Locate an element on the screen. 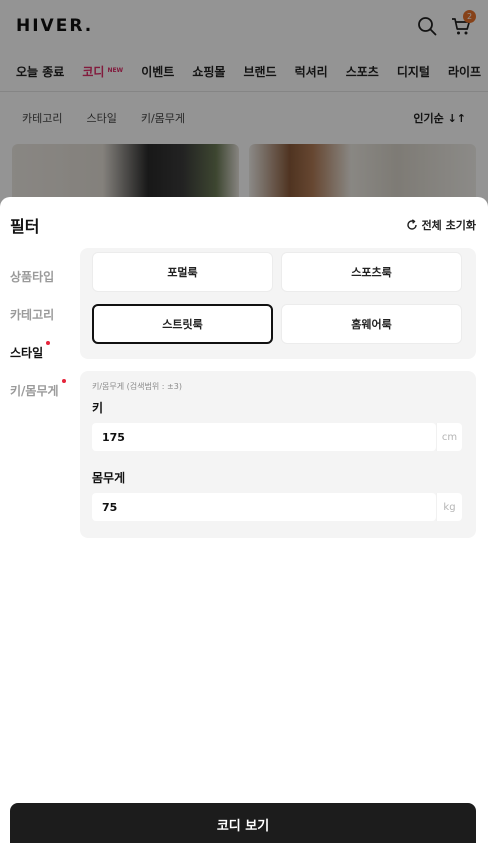 The width and height of the screenshot is (488, 843). height-unit: cm is located at coordinates (449, 437).